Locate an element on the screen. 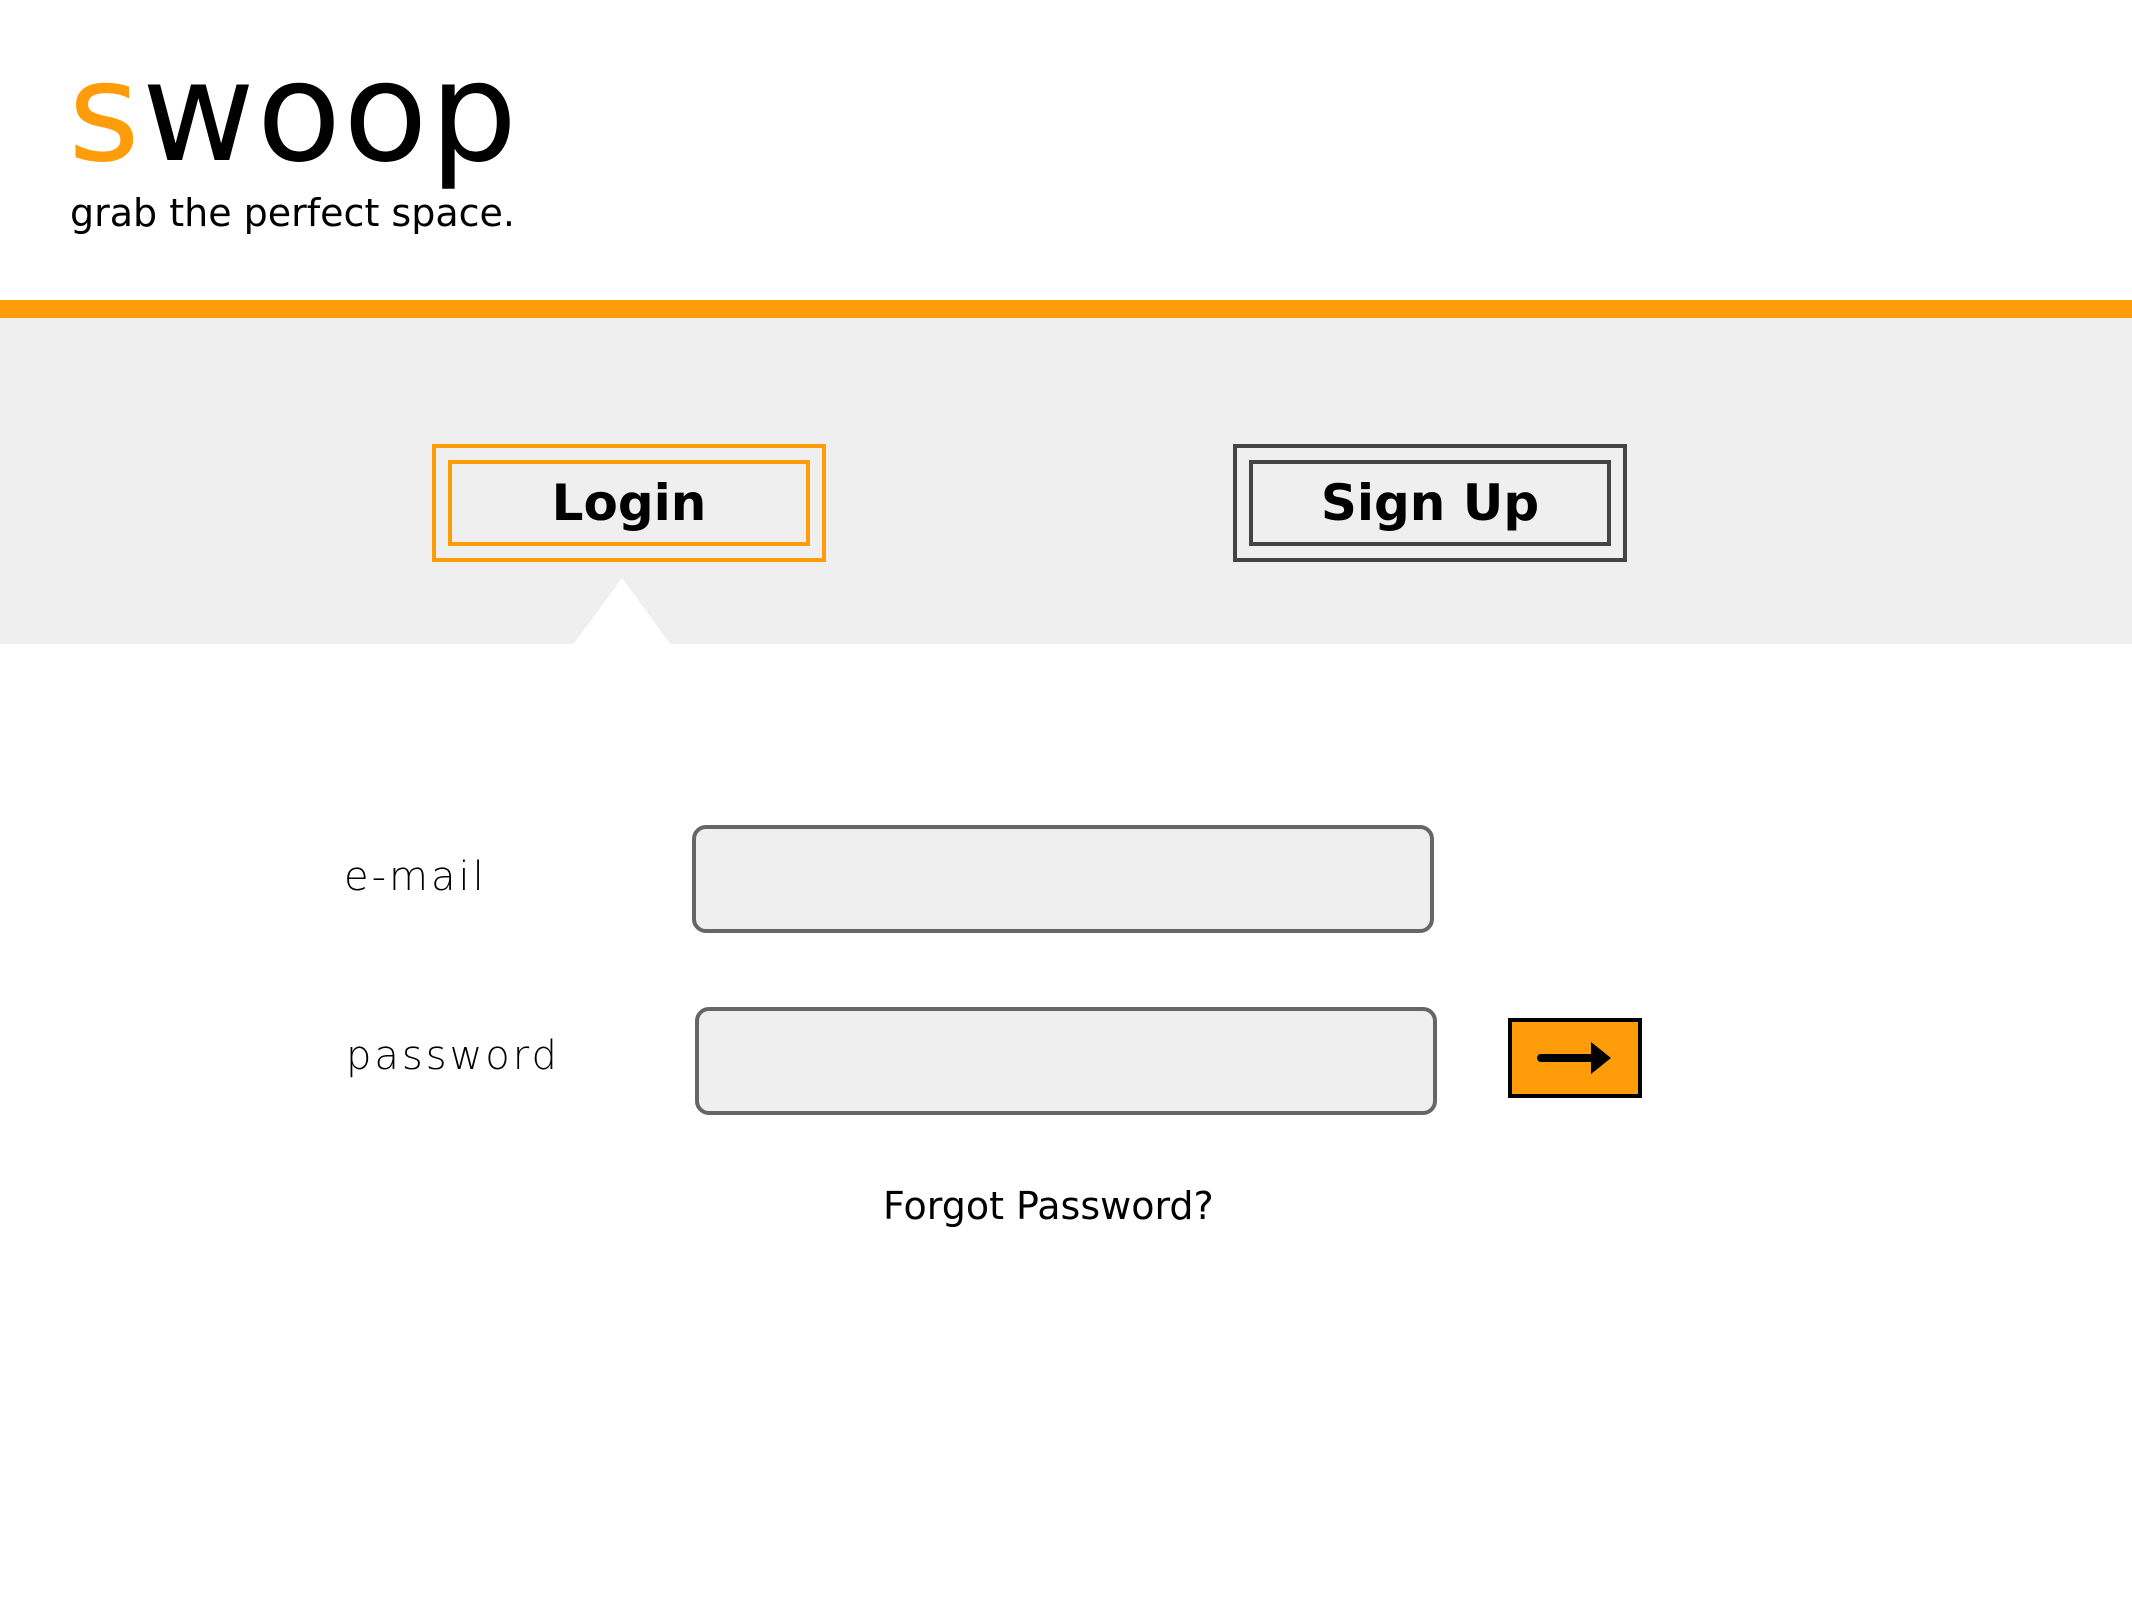  logo-wordmark: woop is located at coordinates (330, 112).